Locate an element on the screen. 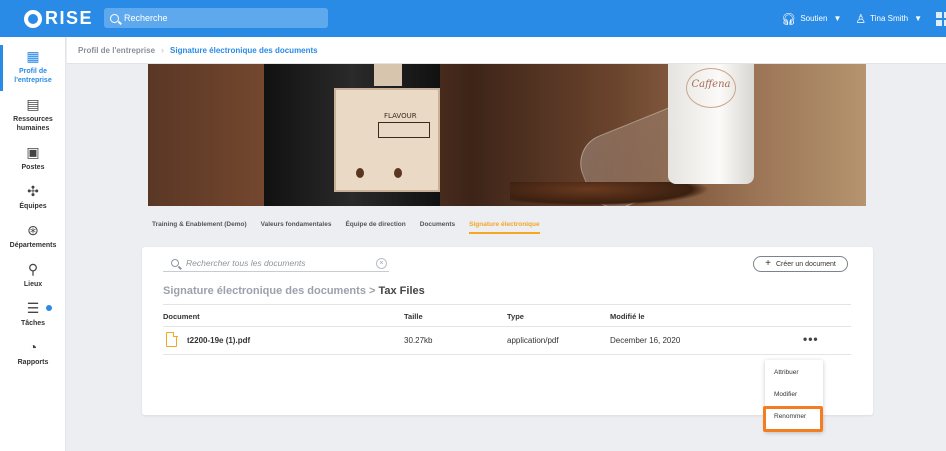 The height and width of the screenshot is (451, 946). sidebar-item-teams: ✣ Équipes is located at coordinates (33, 197).